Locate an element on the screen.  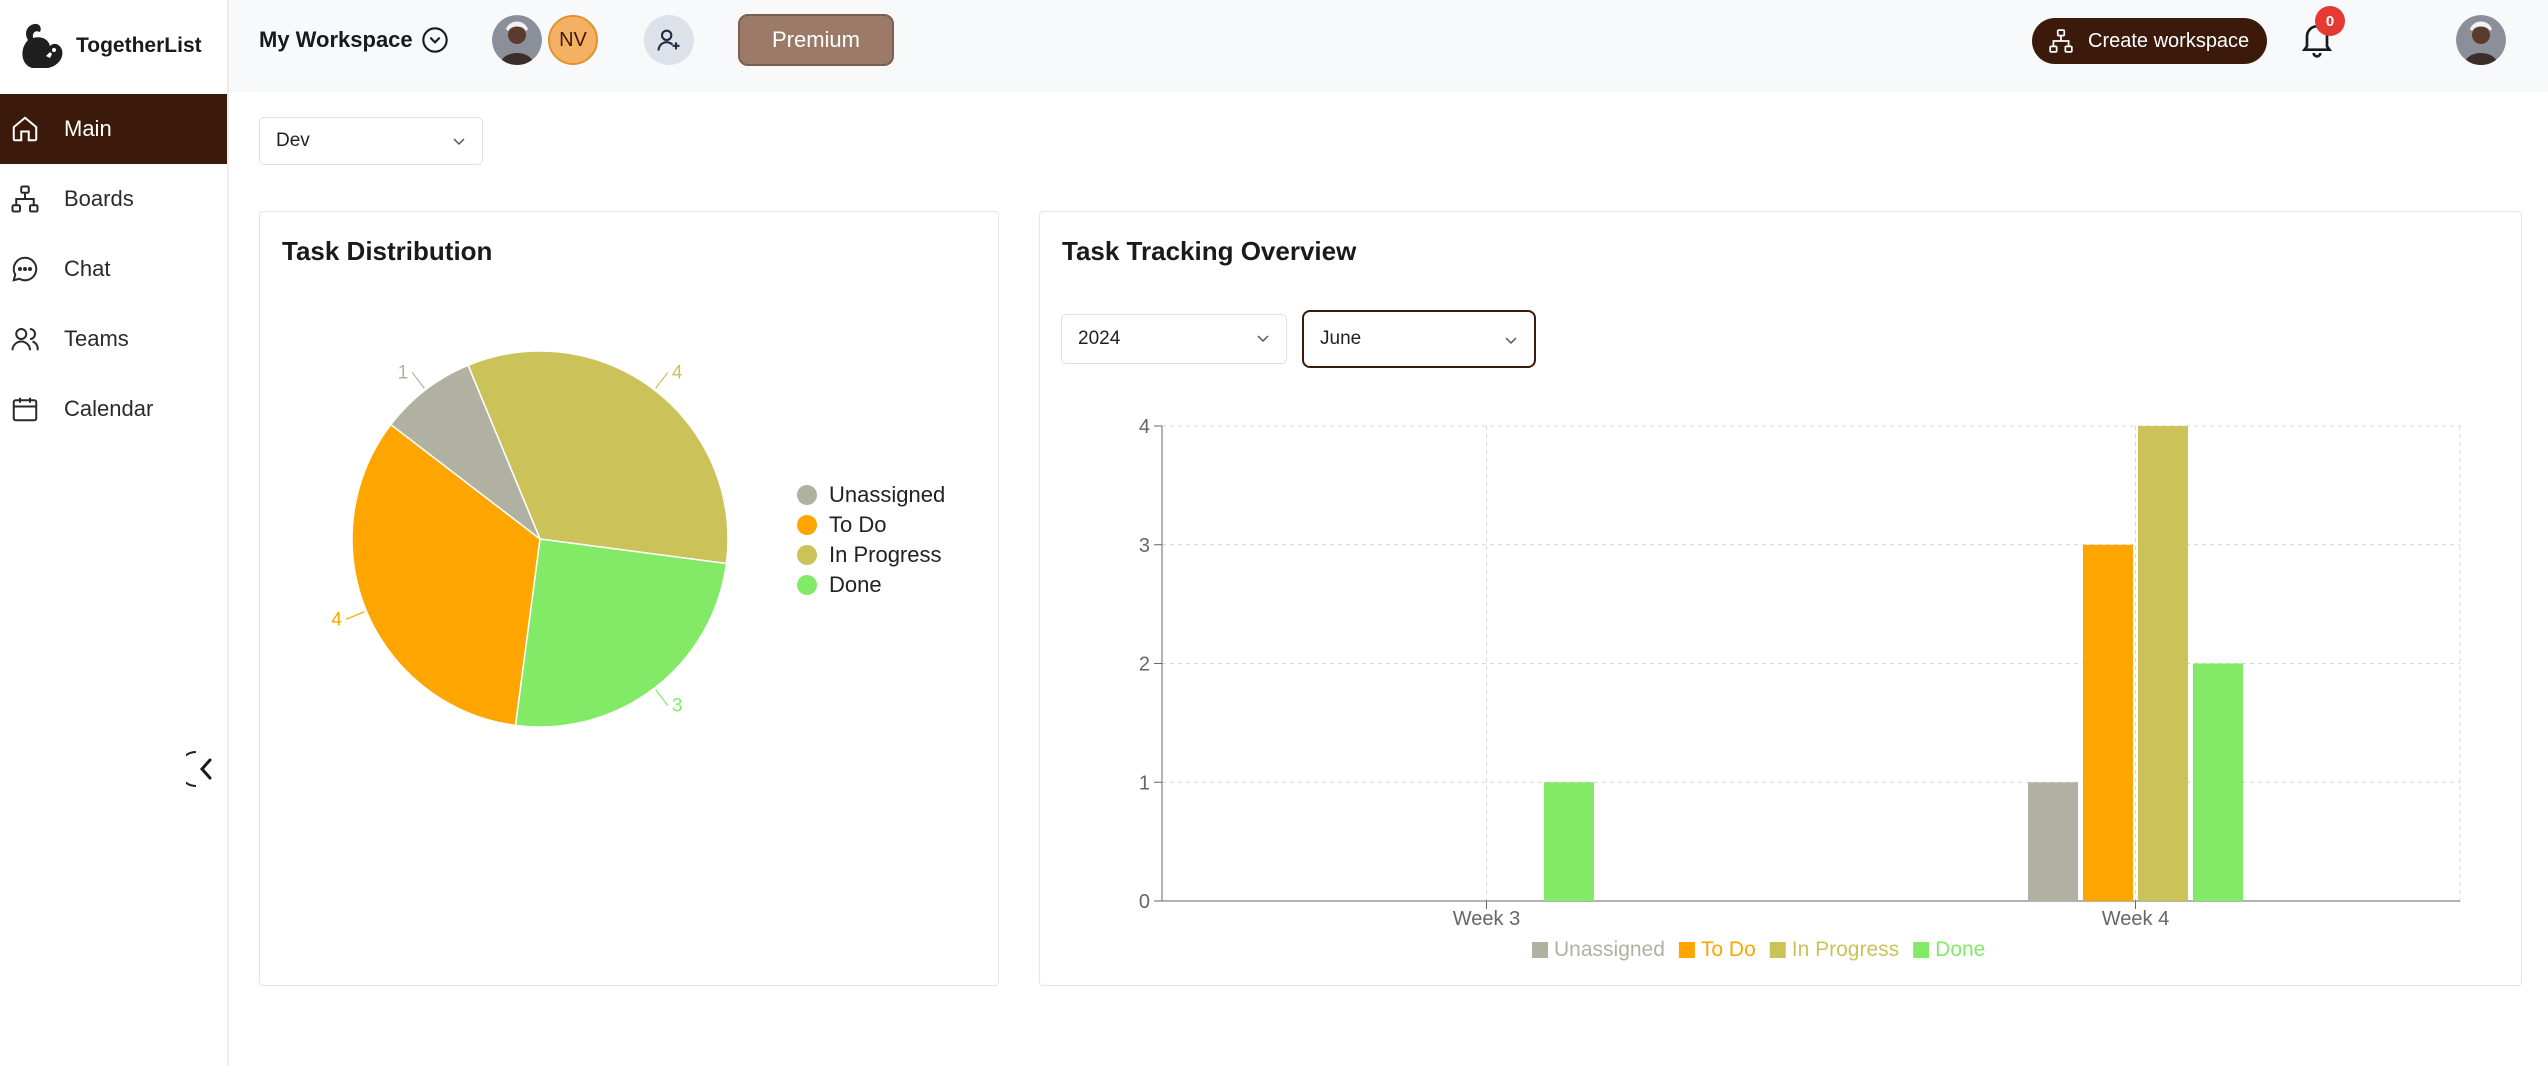
legend-item-todo: To Do is located at coordinates (871, 525).